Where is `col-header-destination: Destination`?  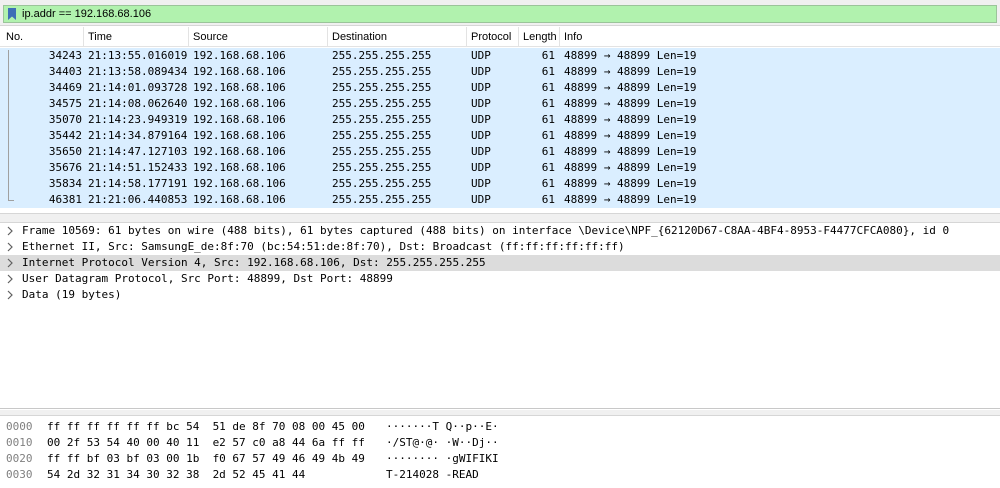 col-header-destination: Destination is located at coordinates (359, 37).